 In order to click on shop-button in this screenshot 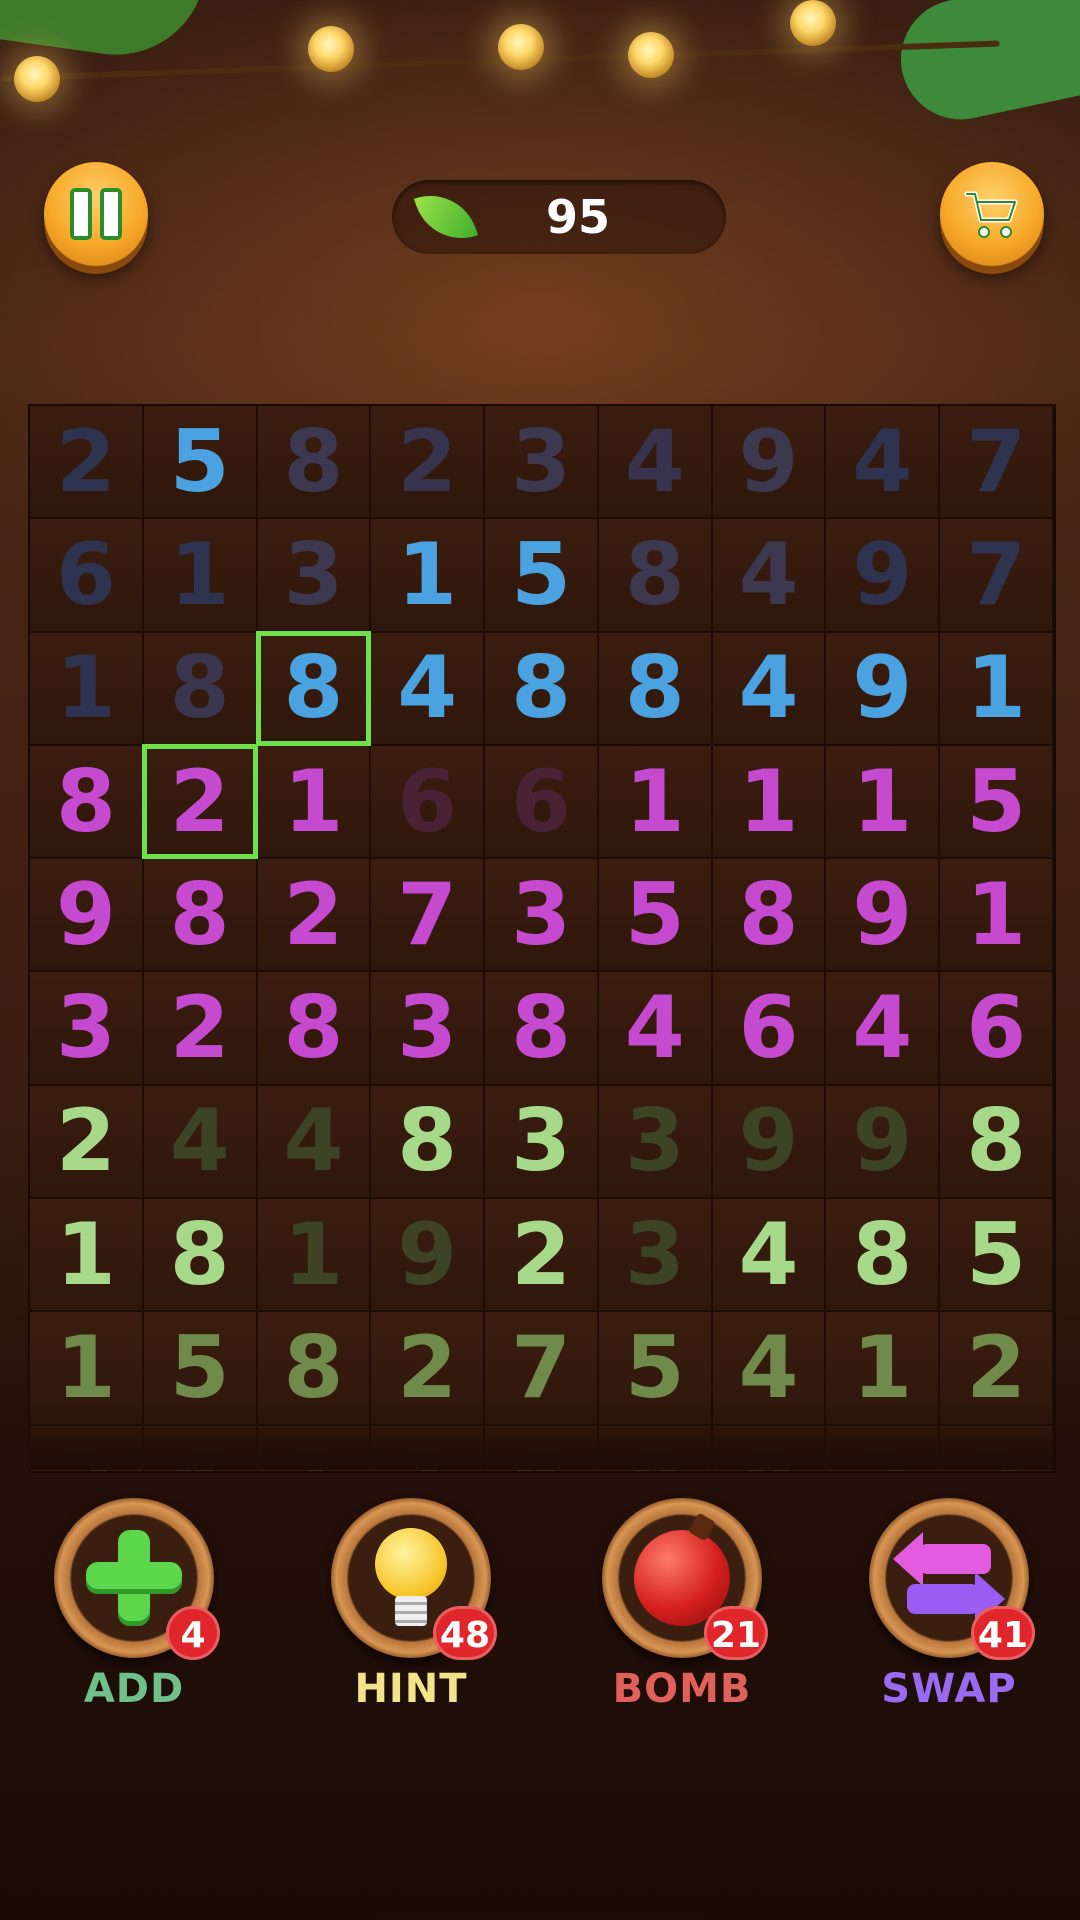, I will do `click(992, 214)`.